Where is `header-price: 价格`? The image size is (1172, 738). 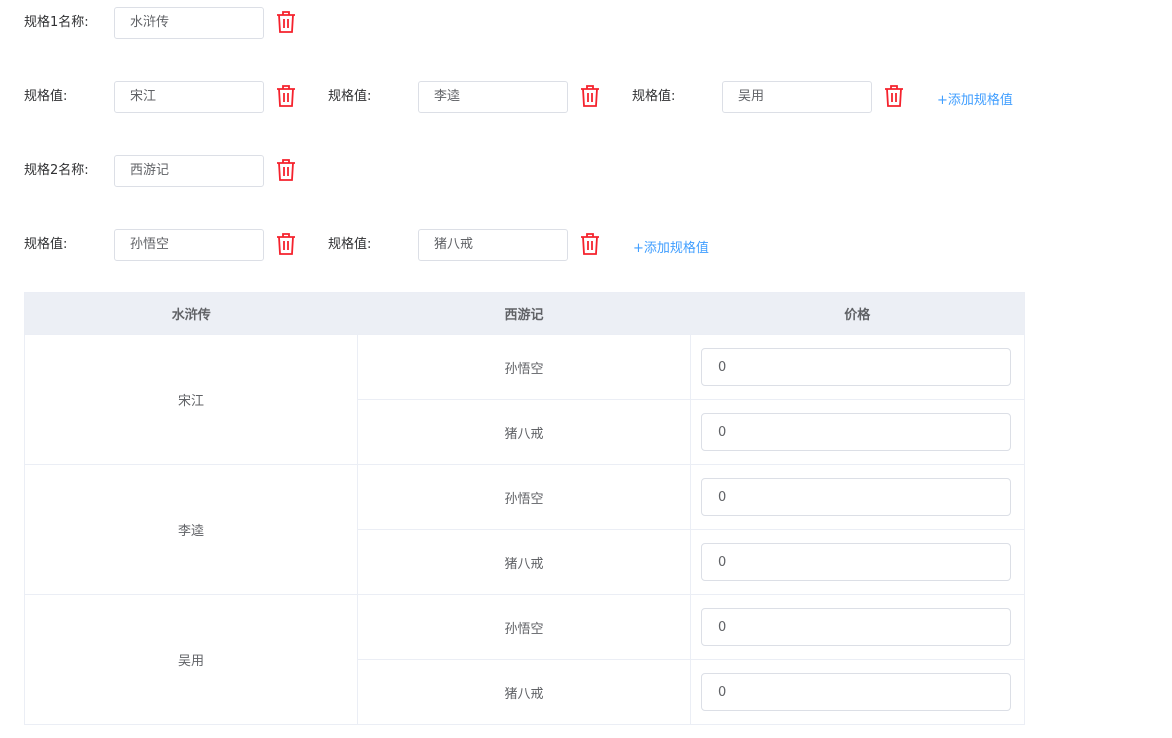 header-price: 价格 is located at coordinates (857, 313).